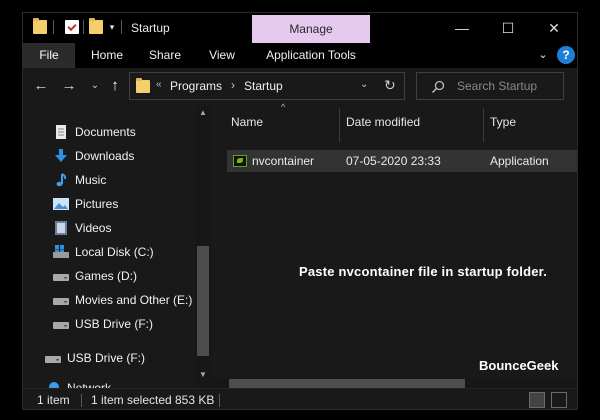  What do you see at coordinates (95, 86) in the screenshot?
I see `recent-locations-icon: ⌄` at bounding box center [95, 86].